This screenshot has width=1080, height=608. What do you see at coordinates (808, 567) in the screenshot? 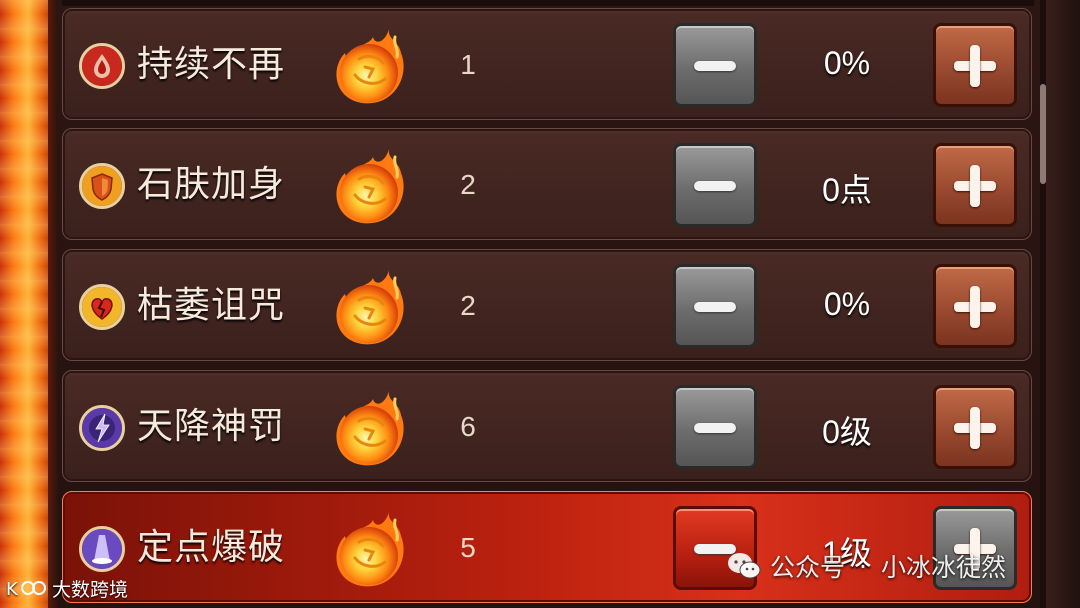
I see `watermark-source: 公众号` at bounding box center [808, 567].